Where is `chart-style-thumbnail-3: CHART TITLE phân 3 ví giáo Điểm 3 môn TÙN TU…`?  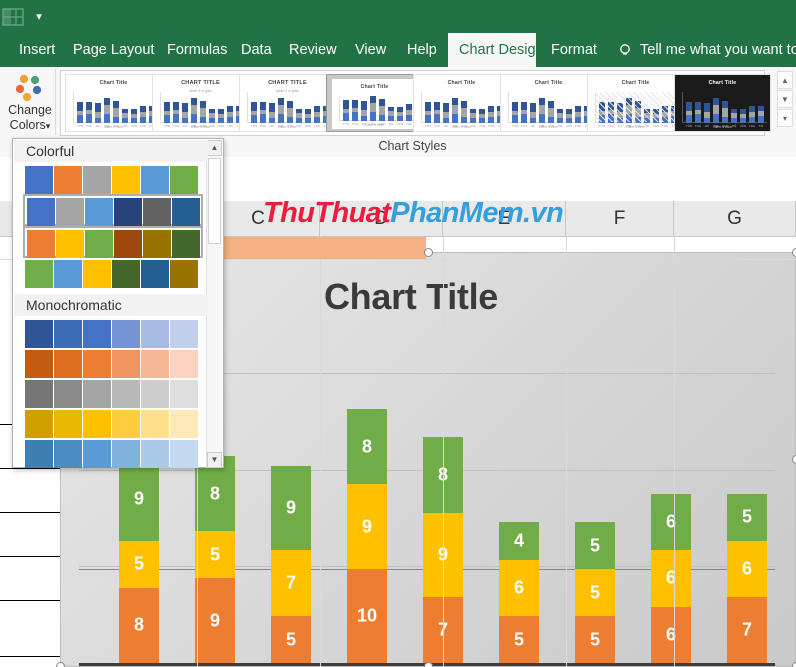 chart-style-thumbnail-3: CHART TITLE phân 3 ví giáo Điểm 3 môn TÙN TU… is located at coordinates (287, 103).